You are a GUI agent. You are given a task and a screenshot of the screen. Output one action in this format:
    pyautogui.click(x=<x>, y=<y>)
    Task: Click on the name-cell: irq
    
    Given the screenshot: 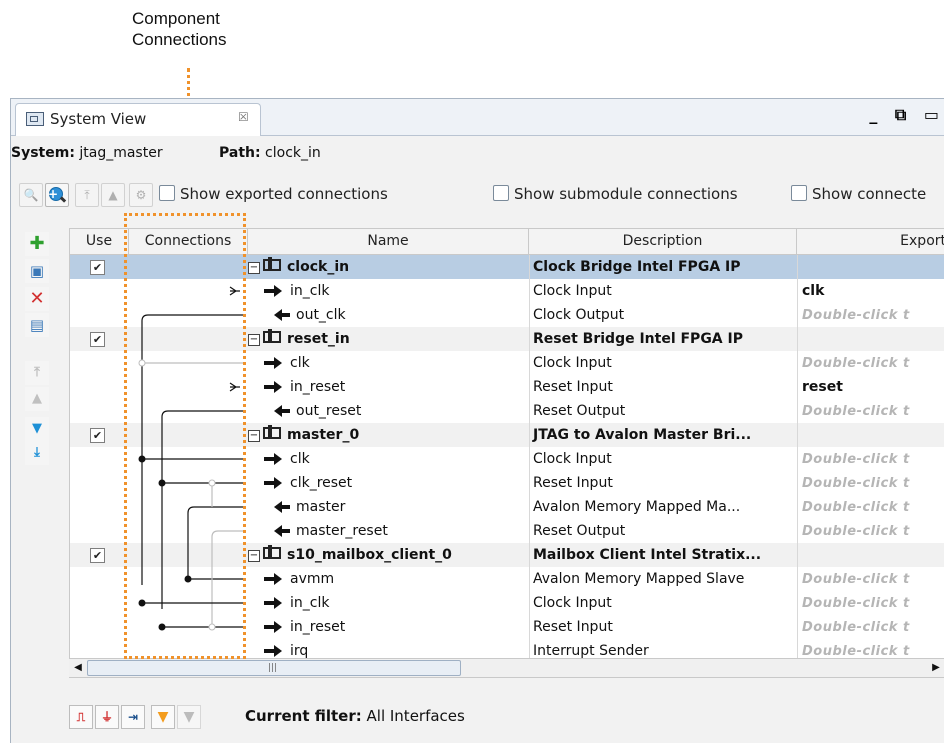 What is the action you would take?
    pyautogui.click(x=388, y=649)
    